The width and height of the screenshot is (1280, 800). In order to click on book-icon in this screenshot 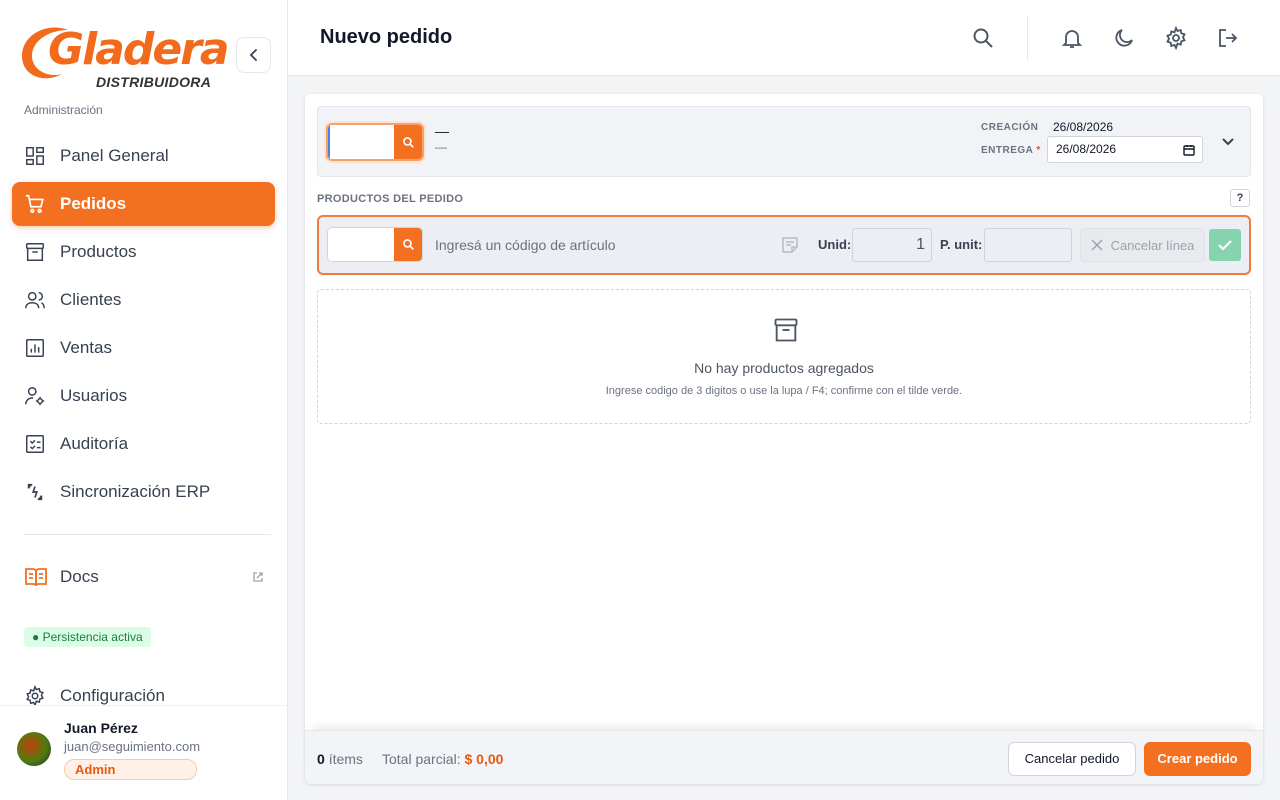, I will do `click(36, 577)`.